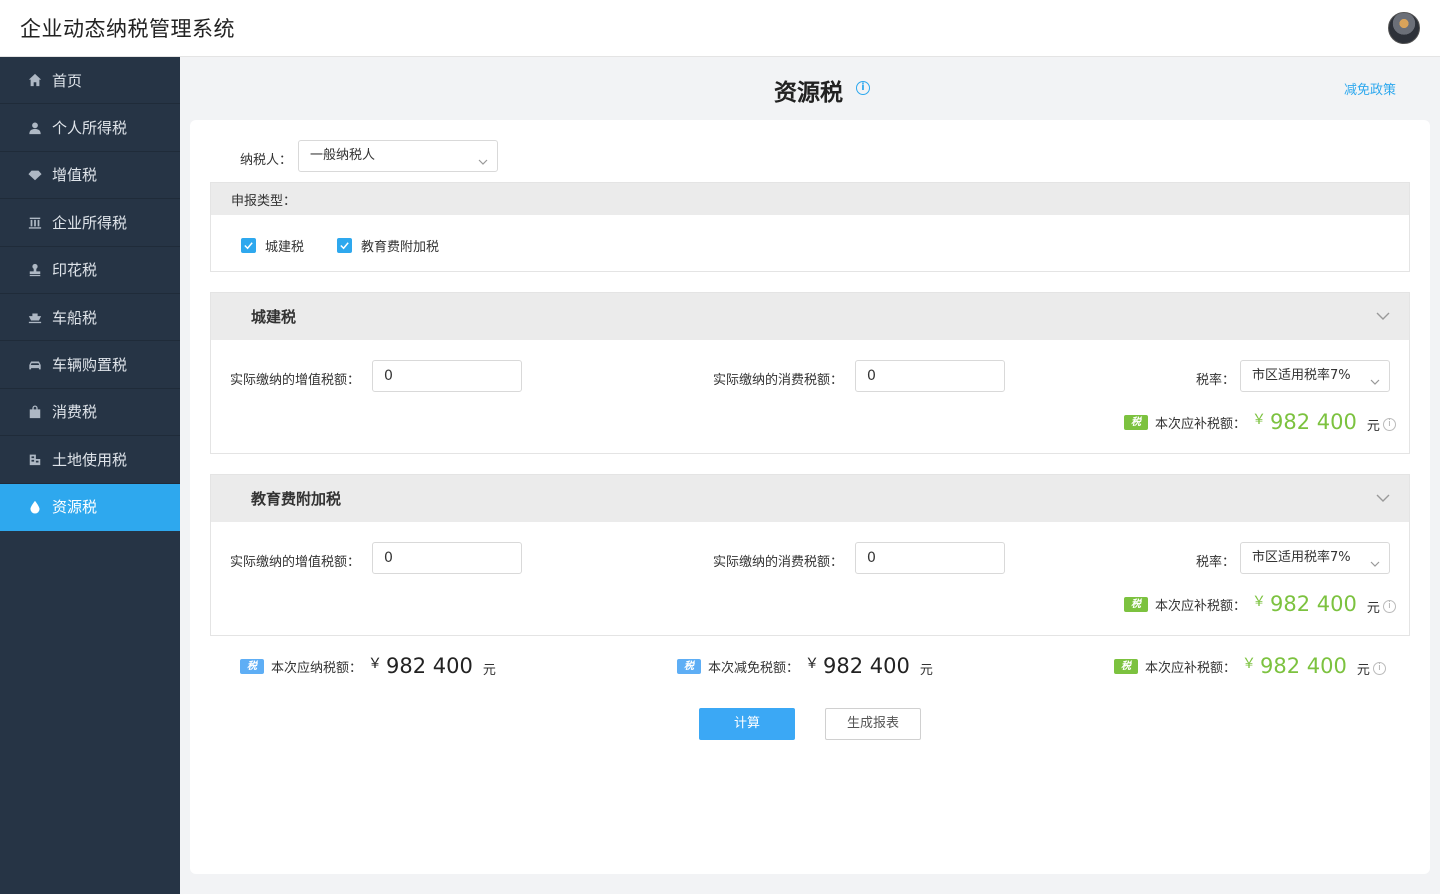  Describe the element at coordinates (75, 317) in the screenshot. I see `sidebar-item-label: 车船税` at that location.